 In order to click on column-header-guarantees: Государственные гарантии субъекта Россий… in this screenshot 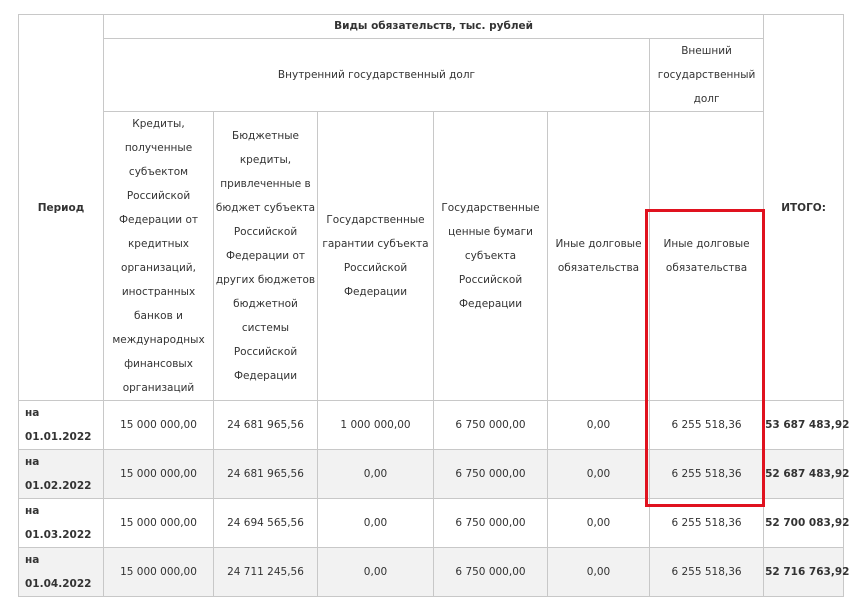, I will do `click(375, 256)`.